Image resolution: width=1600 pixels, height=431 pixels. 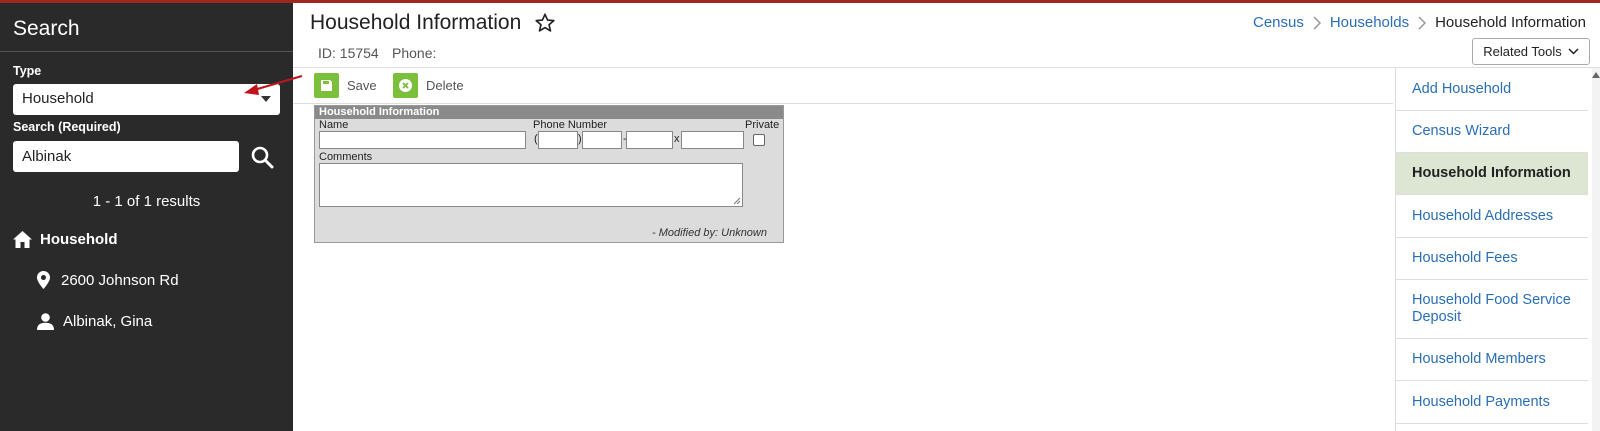 What do you see at coordinates (345, 85) in the screenshot?
I see `save-button: Save` at bounding box center [345, 85].